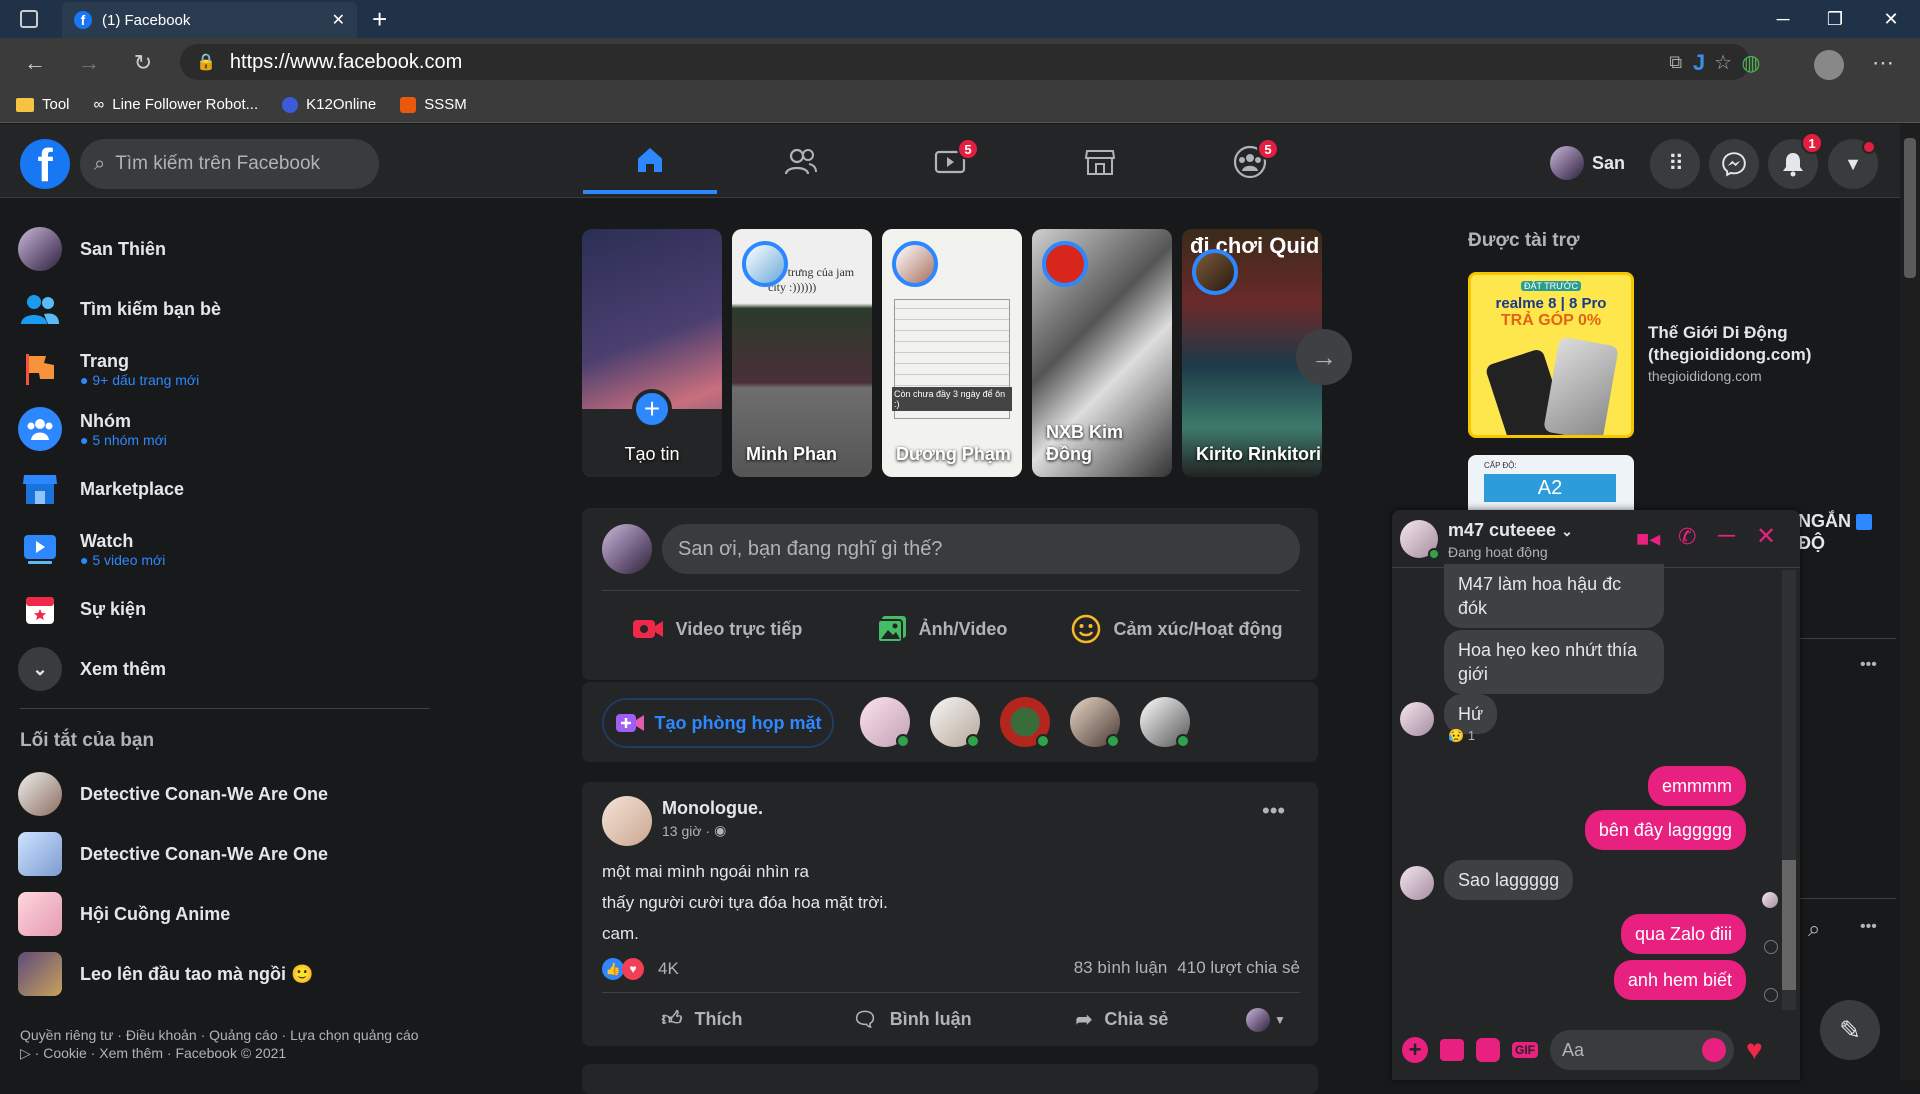 The width and height of the screenshot is (1920, 1094). I want to click on feeling-activity-button: Cảm xúc/Hoạt động, so click(1177, 629).